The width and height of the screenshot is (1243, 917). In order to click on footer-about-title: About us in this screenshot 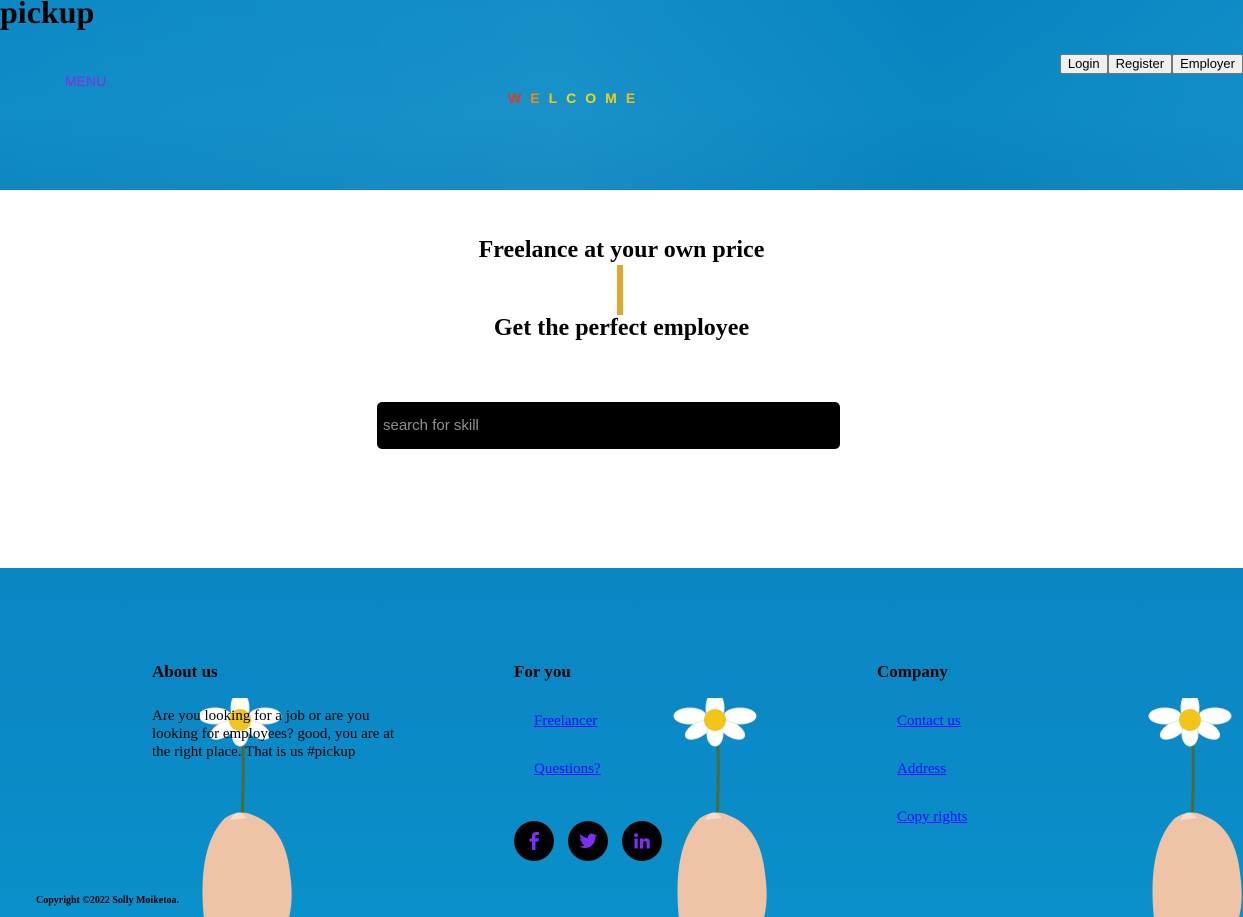, I will do `click(185, 671)`.